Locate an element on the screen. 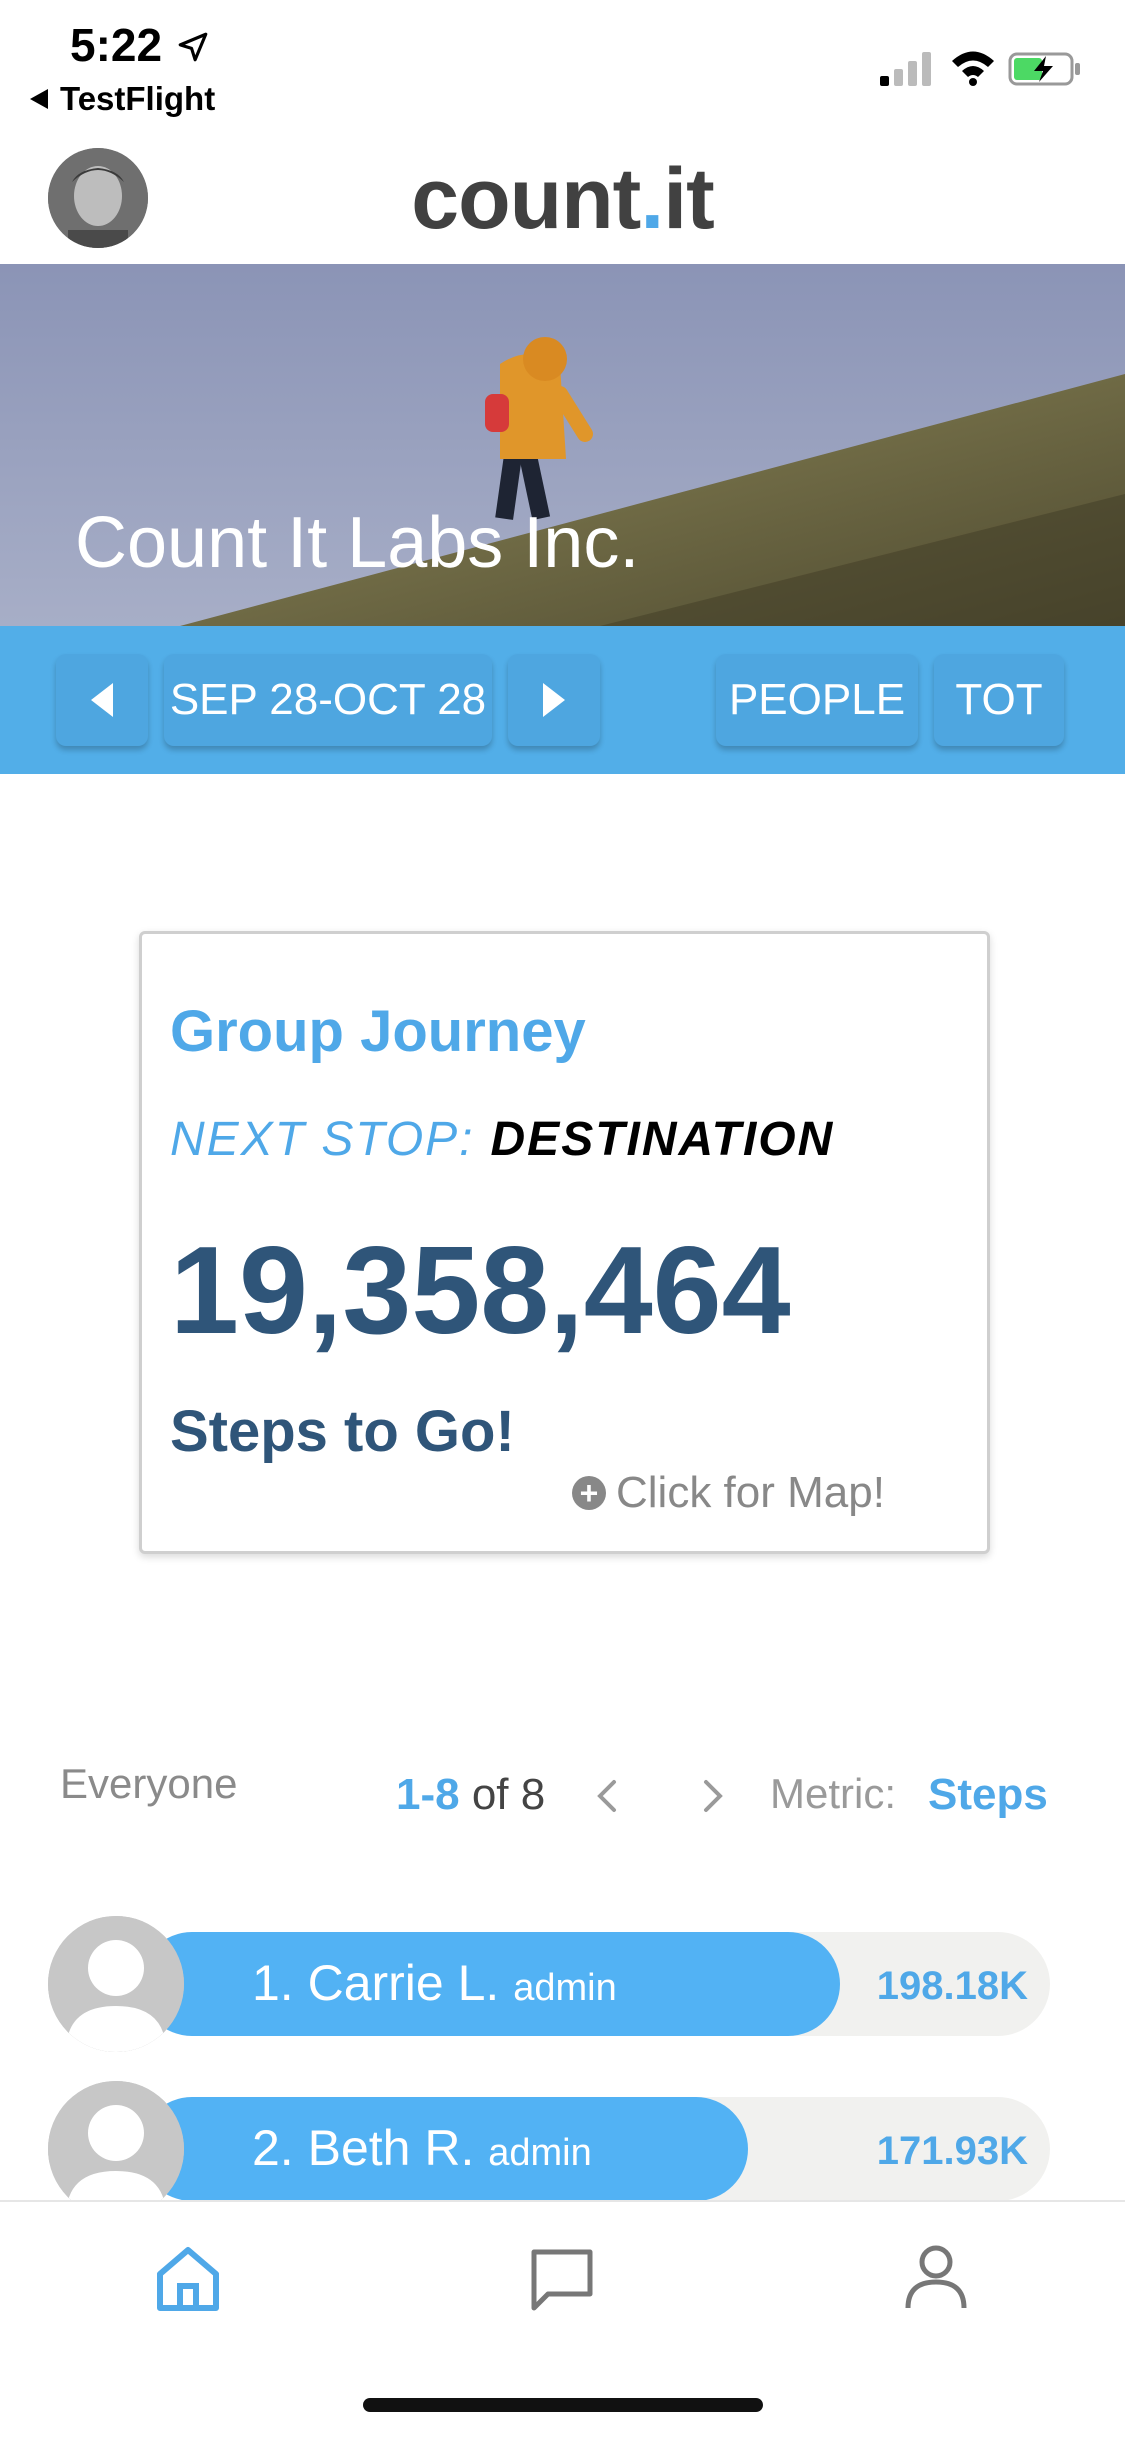  back-to-testflight: TestFlight is located at coordinates (122, 99).